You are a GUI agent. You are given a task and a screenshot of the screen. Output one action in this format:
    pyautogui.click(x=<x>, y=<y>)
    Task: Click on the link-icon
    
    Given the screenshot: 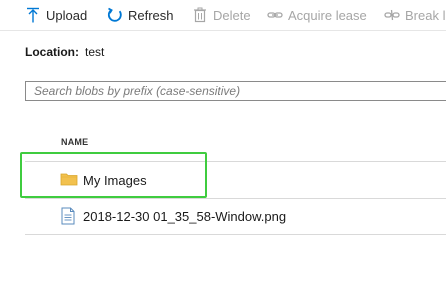 What is the action you would take?
    pyautogui.click(x=275, y=15)
    